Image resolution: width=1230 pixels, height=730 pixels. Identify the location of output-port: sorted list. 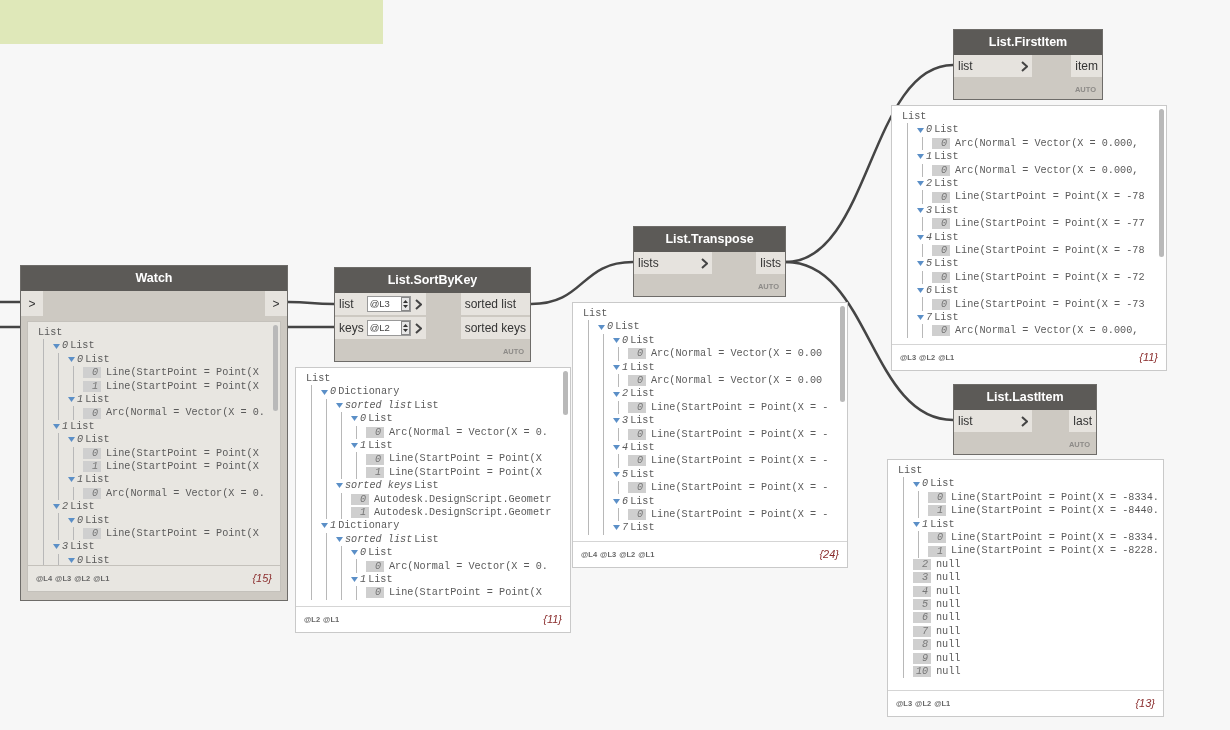
(495, 304).